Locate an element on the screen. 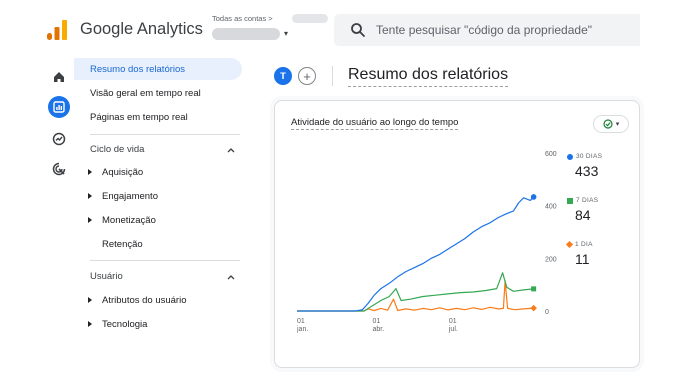  caret-down-icon: ▾ is located at coordinates (286, 33).